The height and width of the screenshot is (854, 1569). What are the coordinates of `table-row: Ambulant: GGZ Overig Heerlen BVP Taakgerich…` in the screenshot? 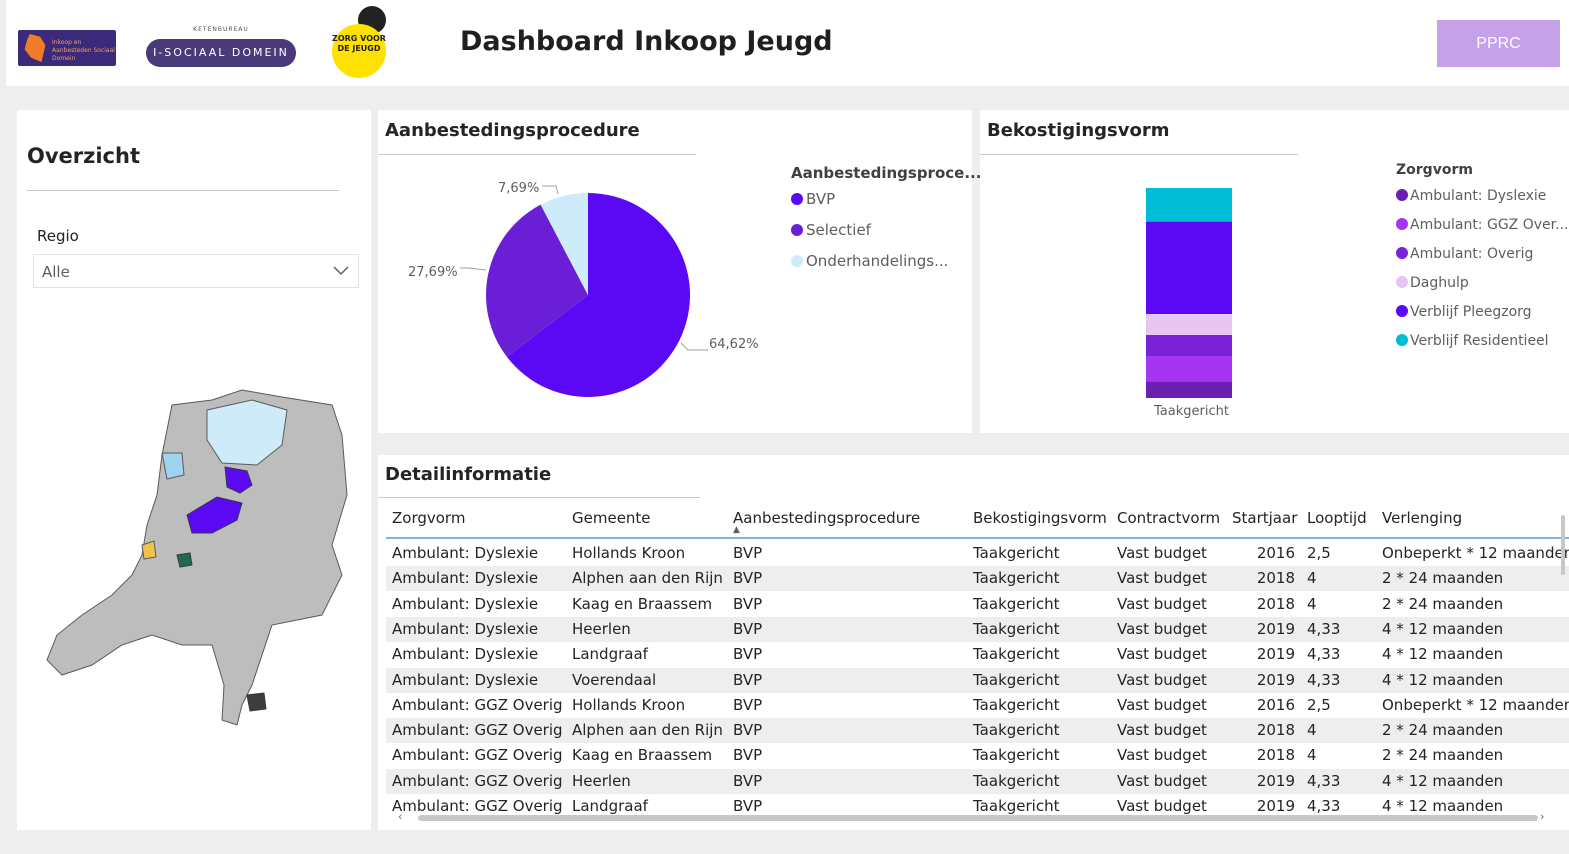 It's located at (977, 781).